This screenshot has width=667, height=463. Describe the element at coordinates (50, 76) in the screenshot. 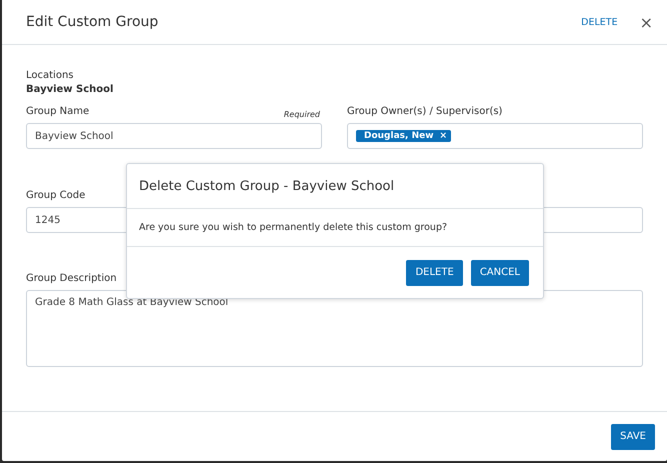

I see `locations-label: Locations` at that location.